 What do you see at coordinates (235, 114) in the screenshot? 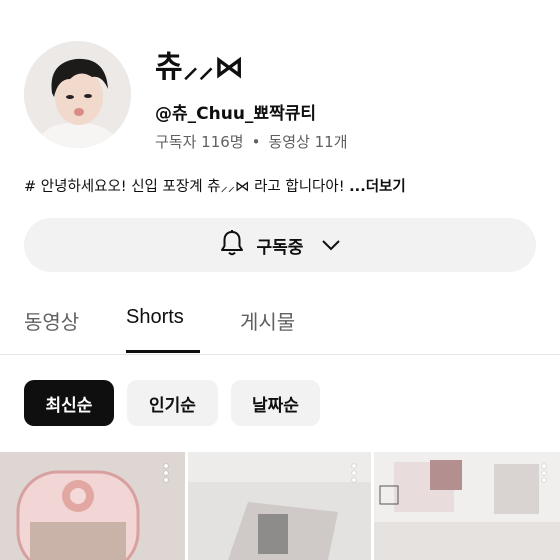
I see `channel-handle: @츄_Chuu_뾰짝큐티` at bounding box center [235, 114].